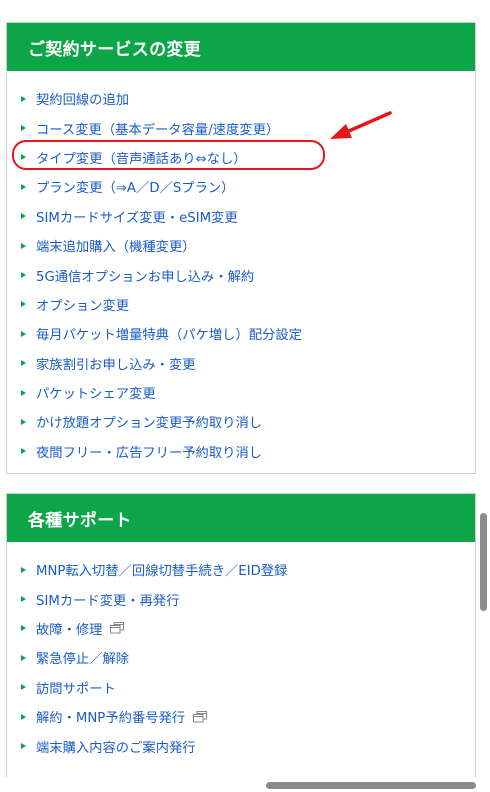 This screenshot has width=490, height=792. Describe the element at coordinates (371, 785) in the screenshot. I see `horizontal-scrollbar` at that location.